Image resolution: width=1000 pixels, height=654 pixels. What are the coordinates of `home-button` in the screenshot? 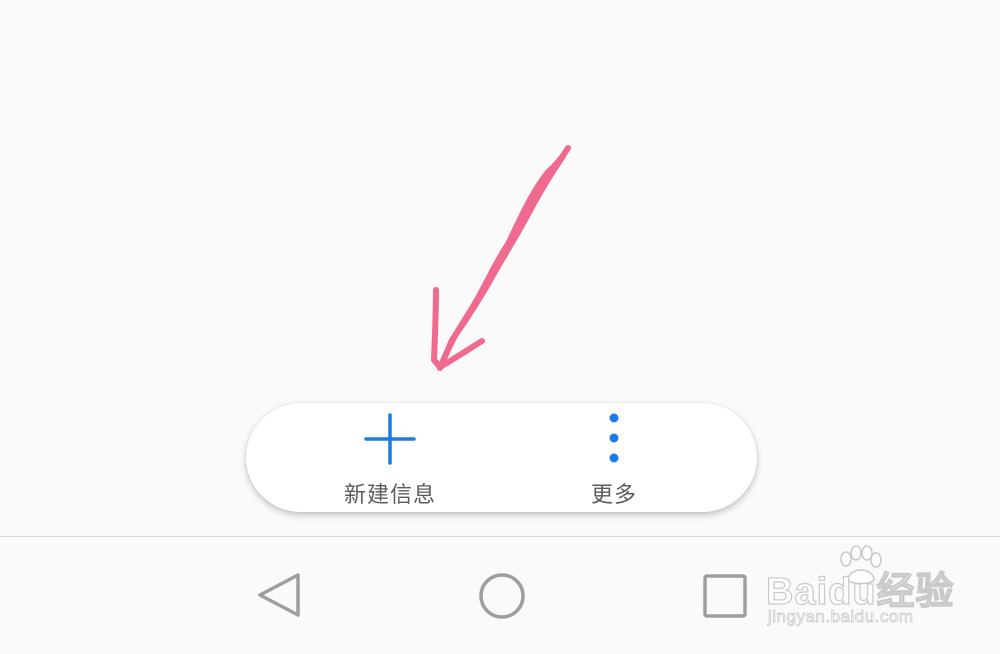 It's located at (502, 596).